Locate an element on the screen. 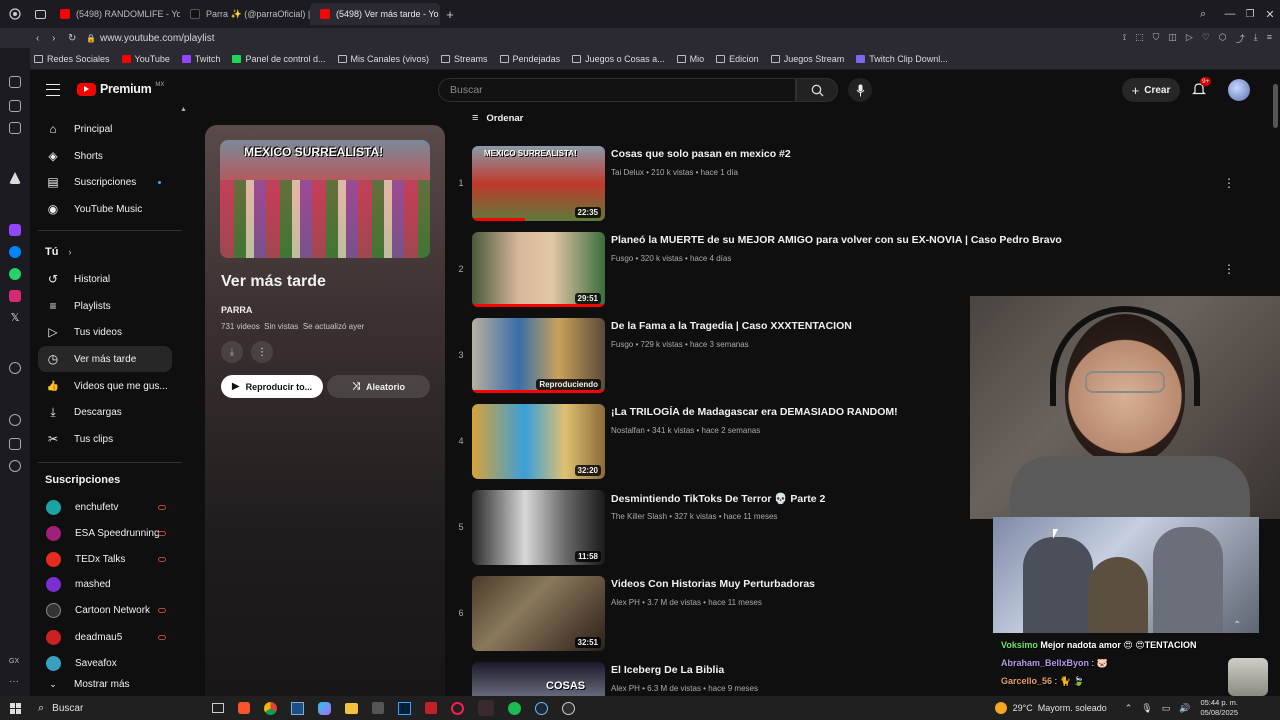 This screenshot has height=720, width=1280. notifications-button: 9+ is located at coordinates (1202, 87).